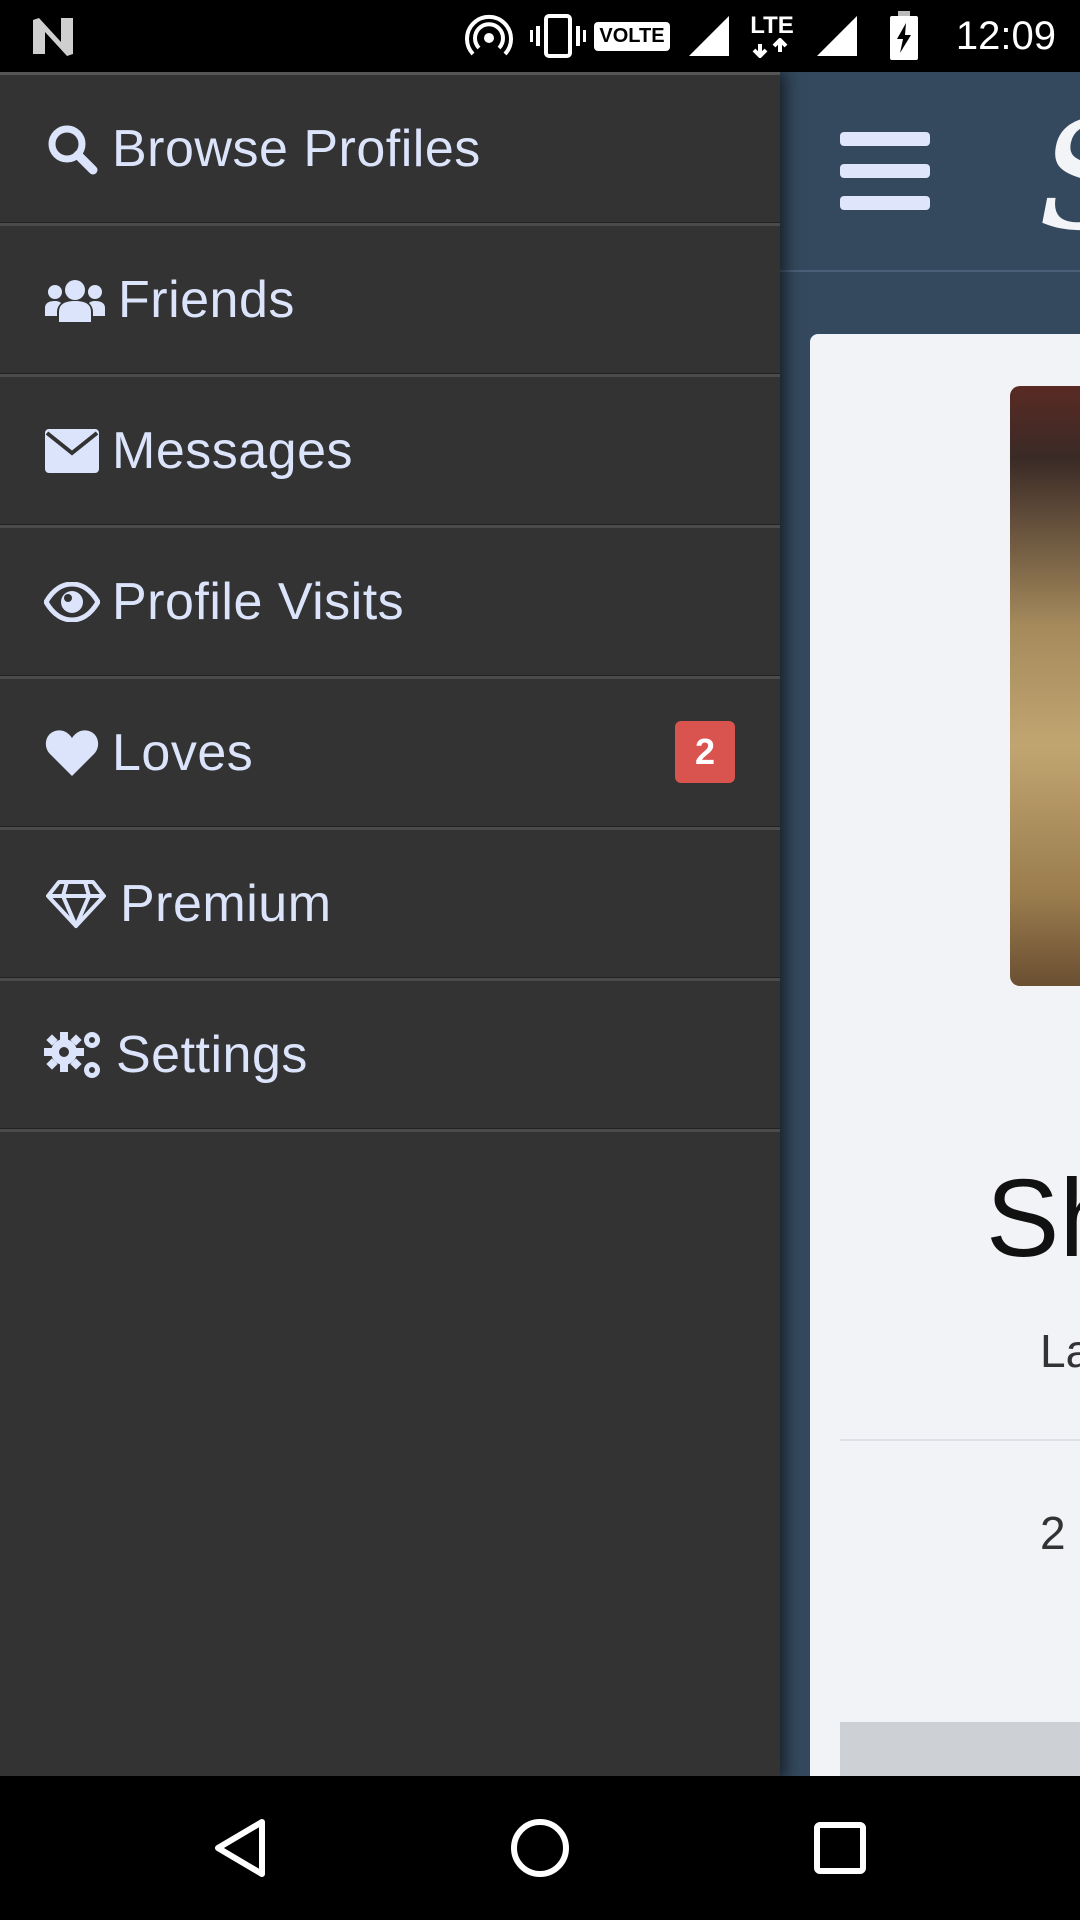  Describe the element at coordinates (53, 36) in the screenshot. I see `notification-n-icon` at that location.